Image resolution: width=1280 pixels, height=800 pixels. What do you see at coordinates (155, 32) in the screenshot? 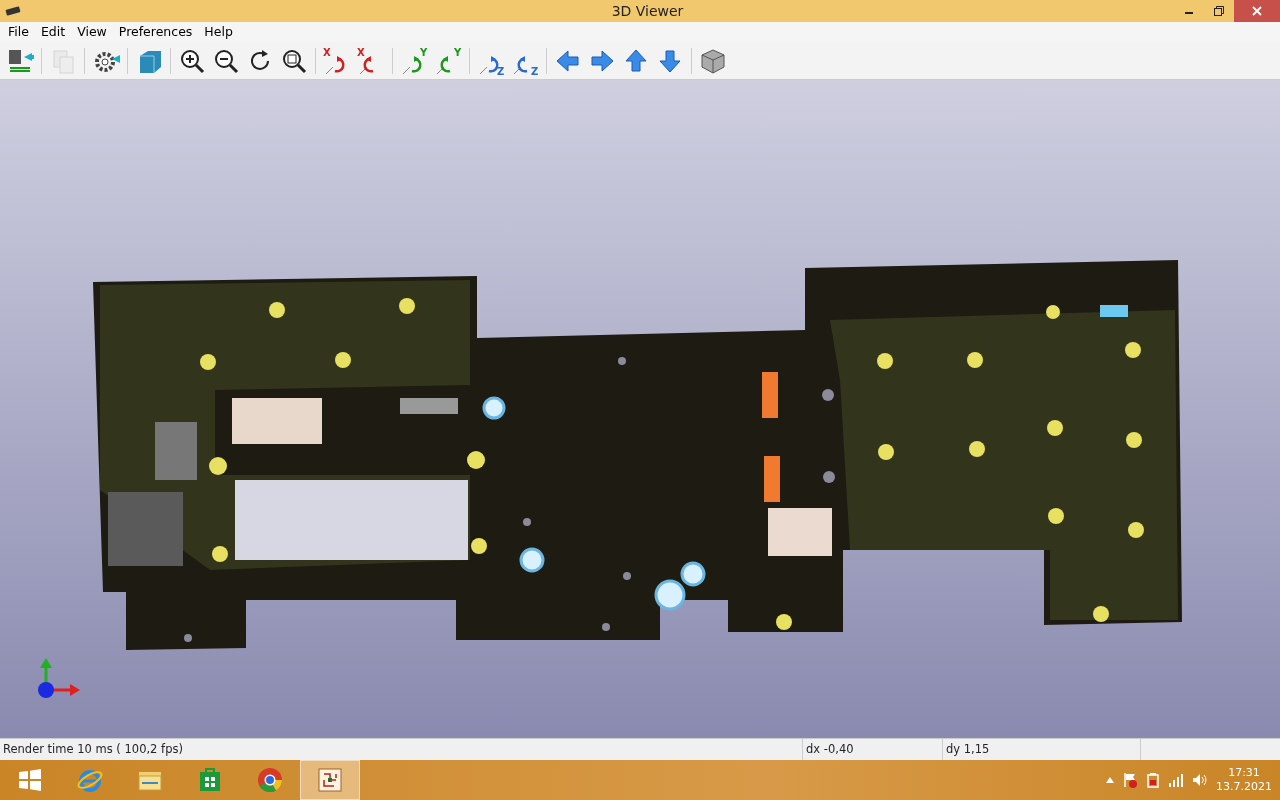
I see `menu-item: Preferences` at bounding box center [155, 32].